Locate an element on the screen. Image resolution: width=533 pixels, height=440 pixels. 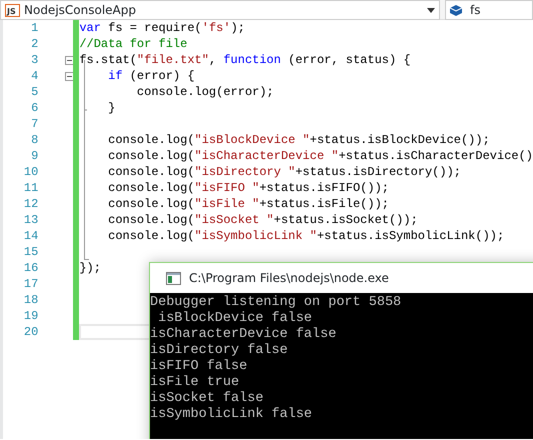
code-line: console.log("isCharacterDevice "+status.isCharacterDevice() is located at coordinates (320, 156).